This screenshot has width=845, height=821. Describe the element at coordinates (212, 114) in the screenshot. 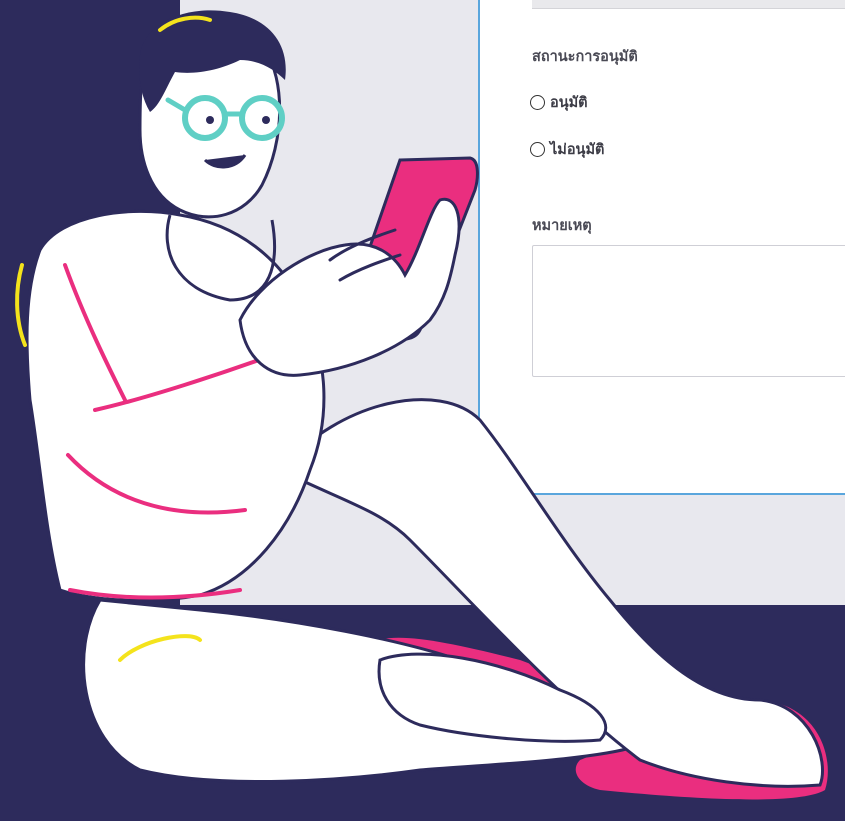

I see `head-icon` at that location.